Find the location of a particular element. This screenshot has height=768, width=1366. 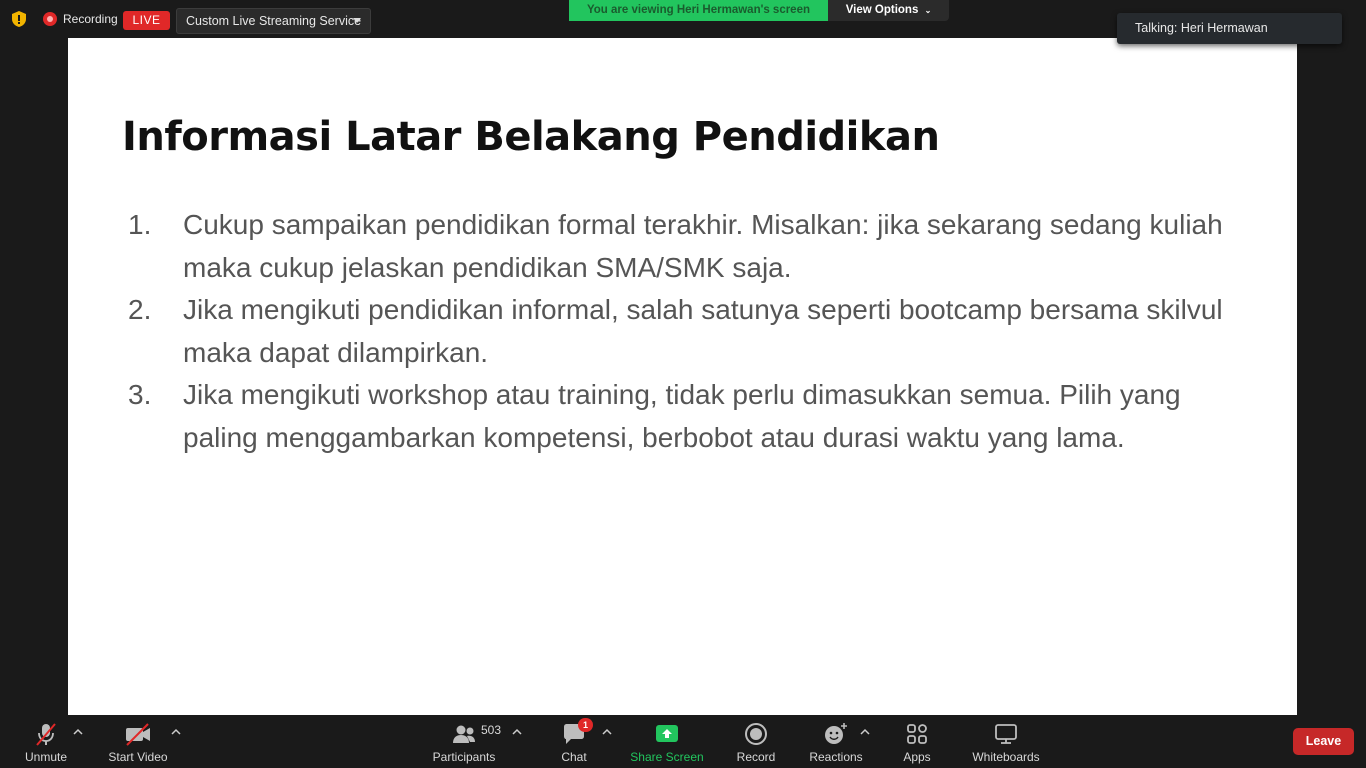

unmute-label: Unmute is located at coordinates (46, 757).